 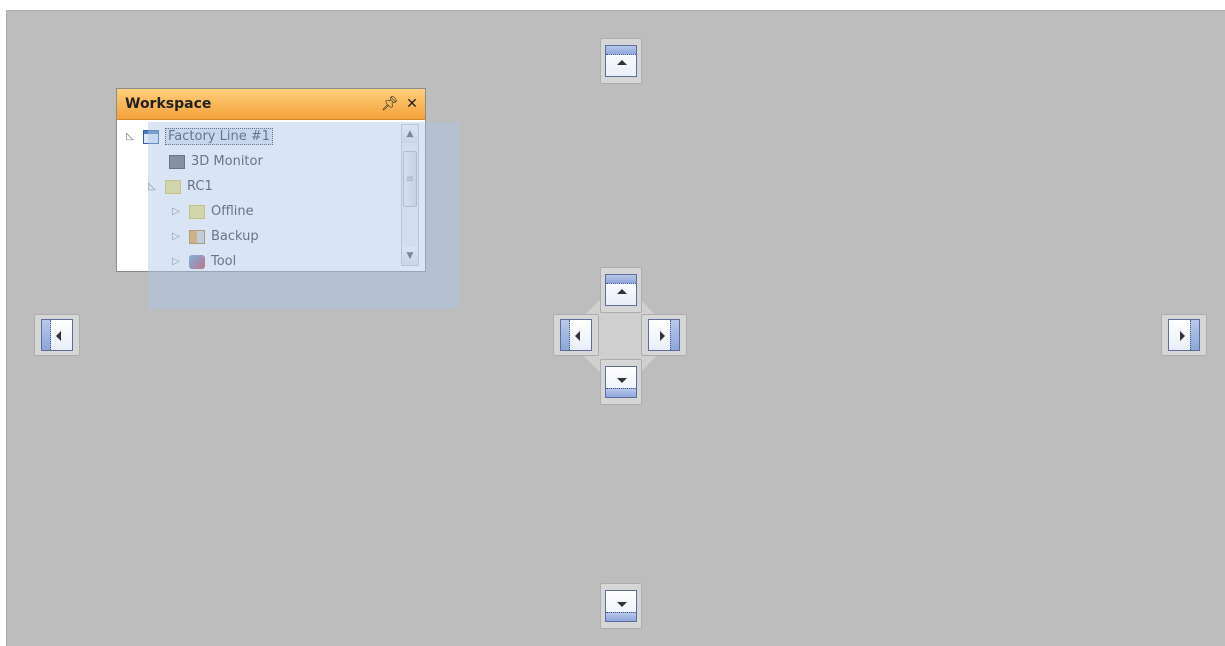 What do you see at coordinates (271, 104) in the screenshot?
I see `workspace-panel-header: Workspace 📌︎ ✕` at bounding box center [271, 104].